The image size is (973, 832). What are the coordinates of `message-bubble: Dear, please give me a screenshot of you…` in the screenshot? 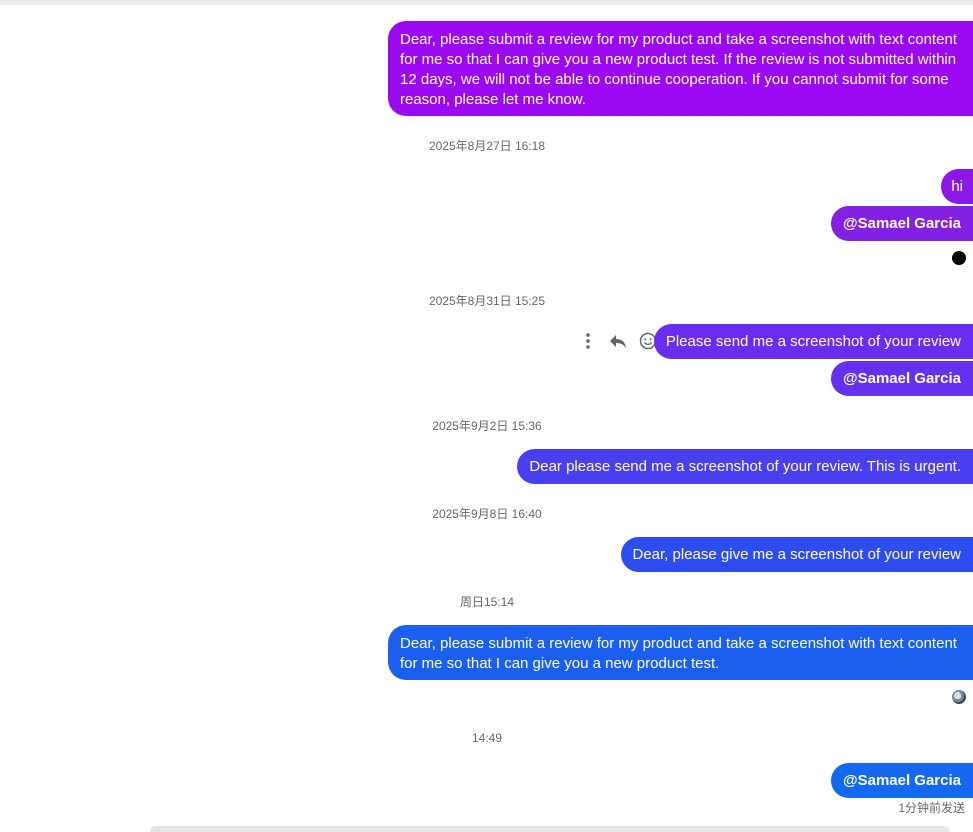 It's located at (797, 554).